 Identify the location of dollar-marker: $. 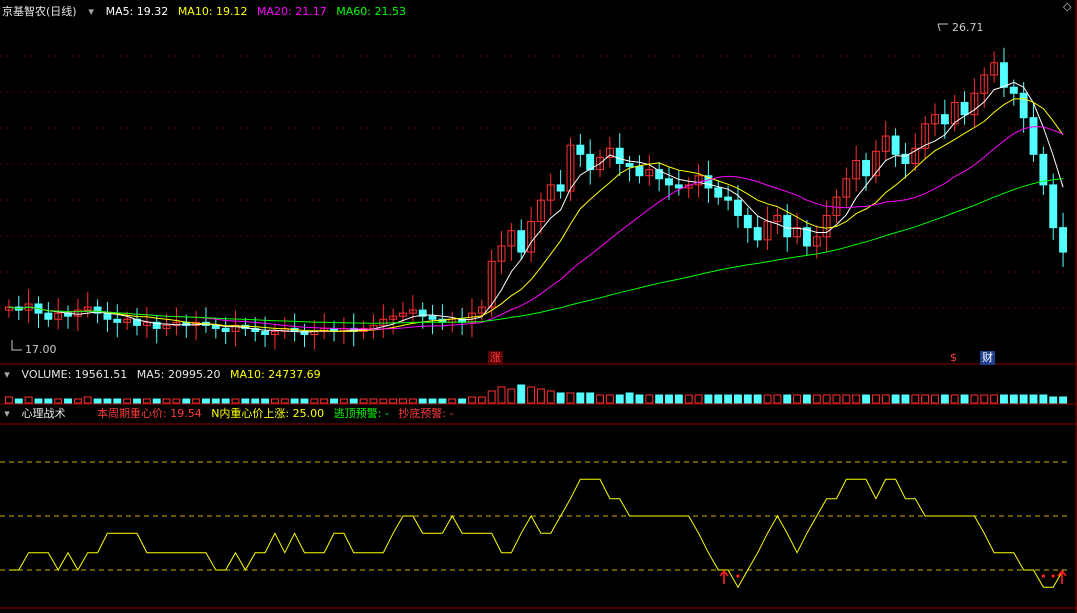
(953, 358).